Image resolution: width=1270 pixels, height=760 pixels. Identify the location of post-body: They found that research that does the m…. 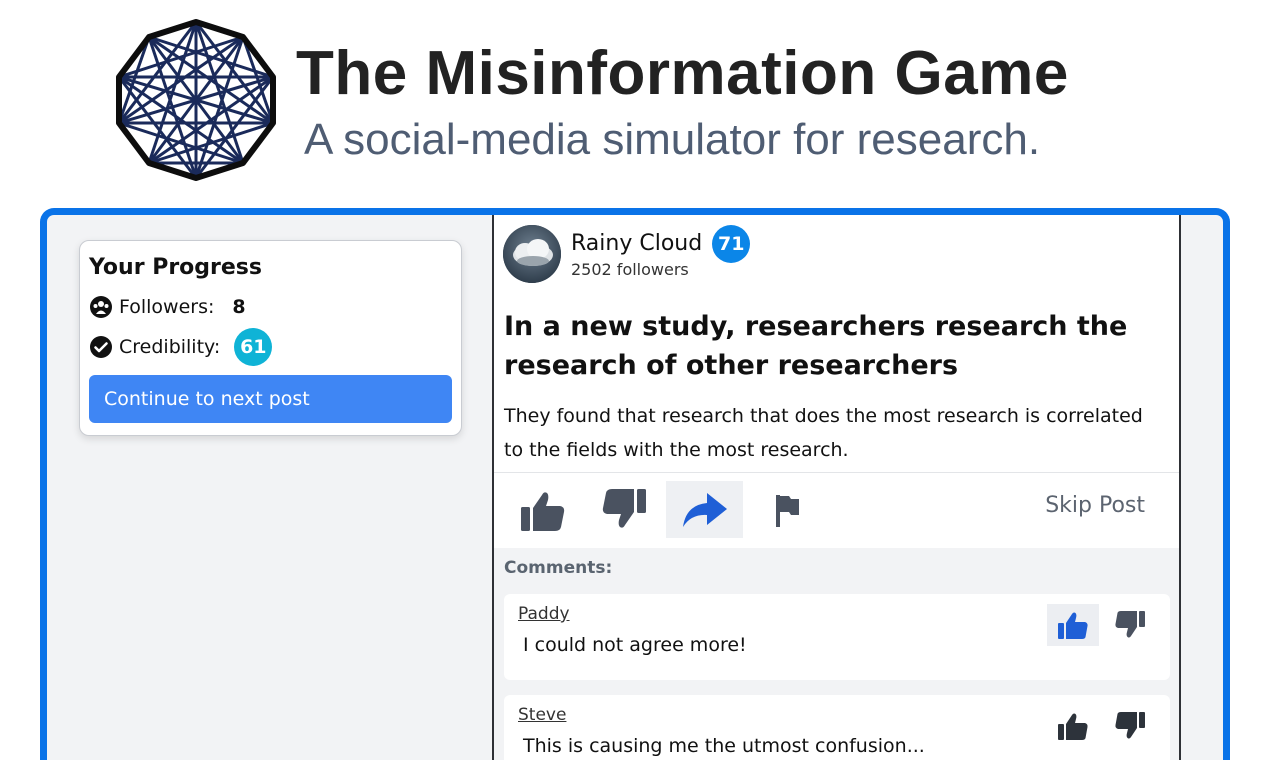
(823, 433).